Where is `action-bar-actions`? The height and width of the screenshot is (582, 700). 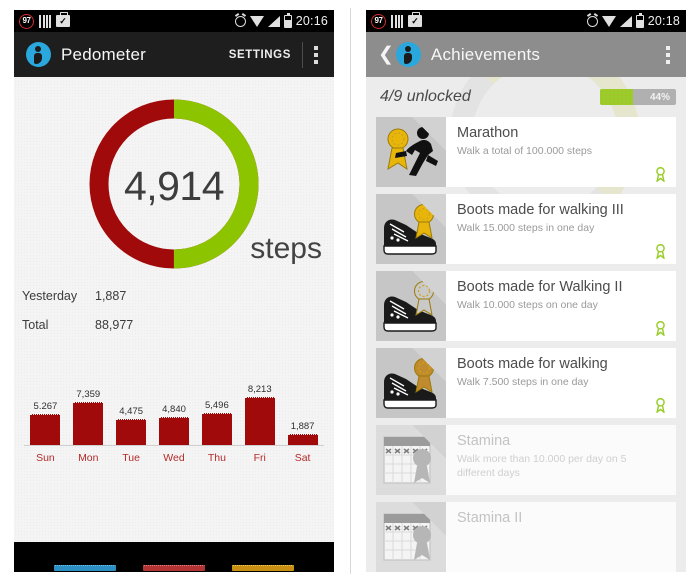
action-bar-actions is located at coordinates (671, 54).